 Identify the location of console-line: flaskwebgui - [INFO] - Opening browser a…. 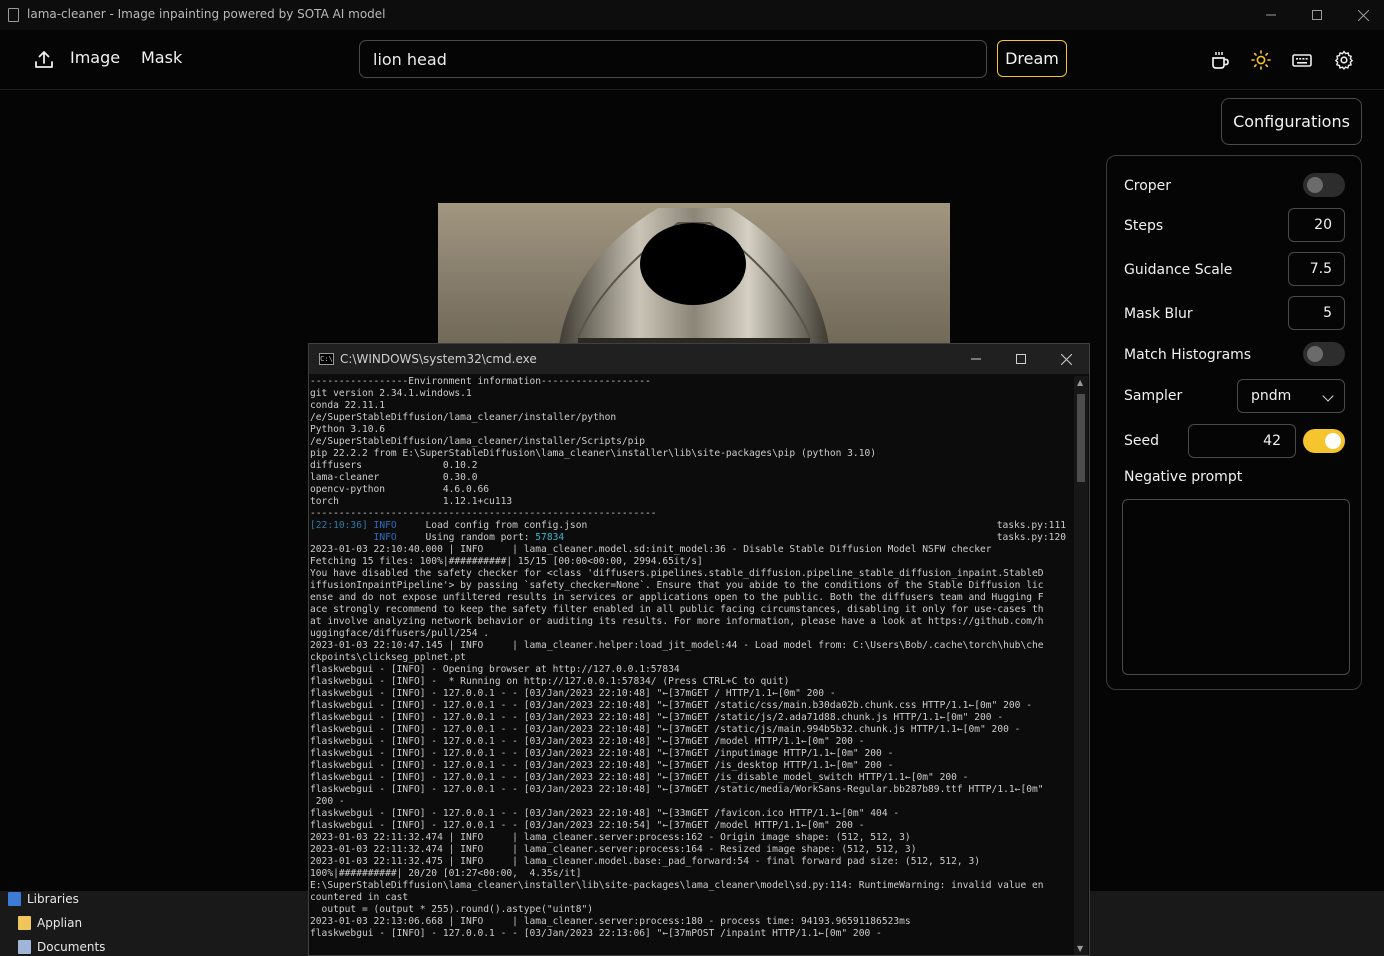
(495, 669).